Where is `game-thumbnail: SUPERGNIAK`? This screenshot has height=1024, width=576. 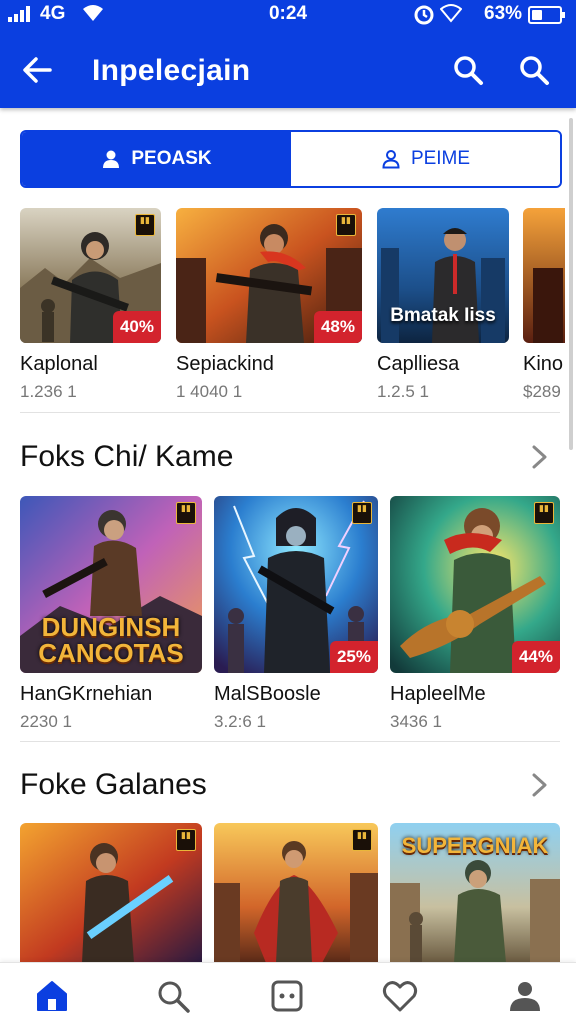 game-thumbnail: SUPERGNIAK is located at coordinates (475, 893).